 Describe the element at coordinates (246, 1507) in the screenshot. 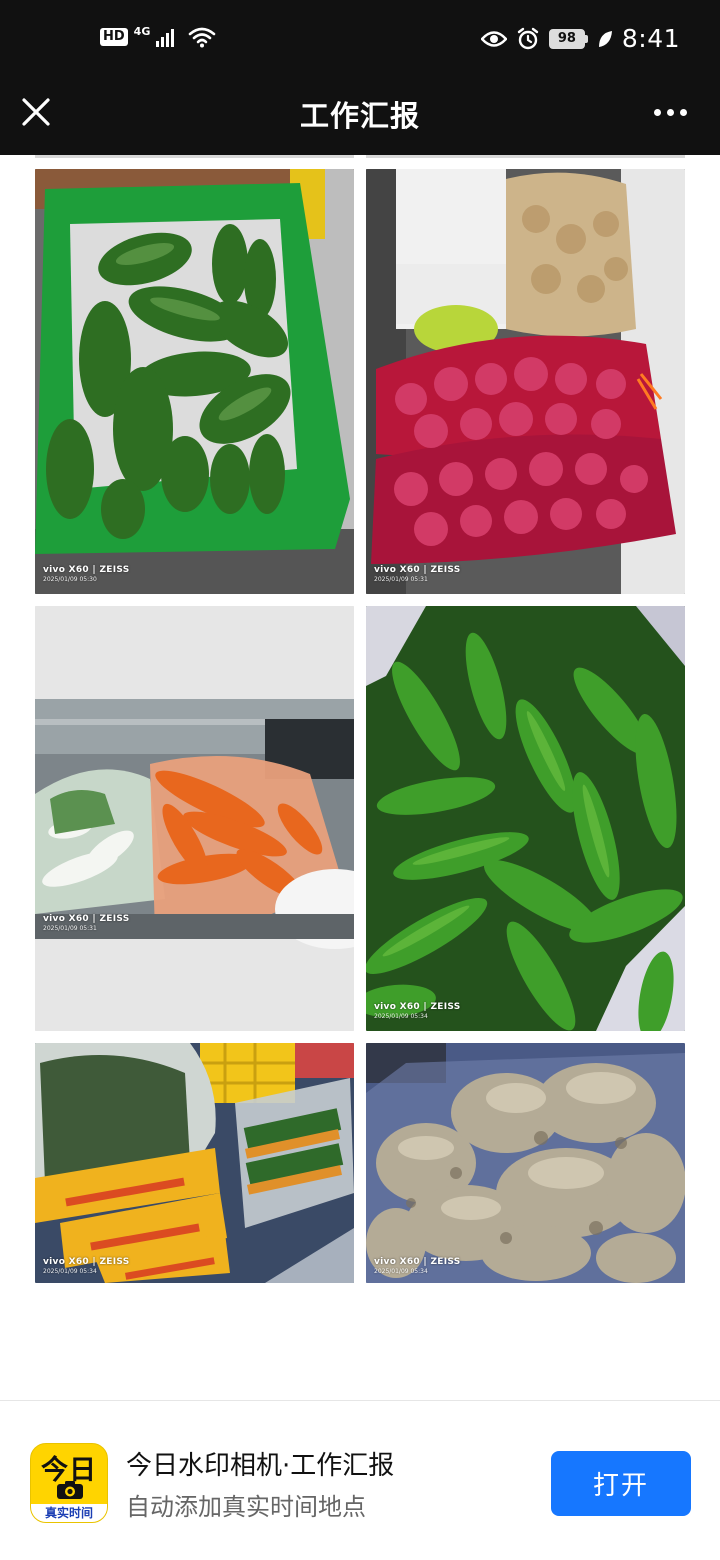

I see `app-description: 自动添加真实时间地点` at that location.